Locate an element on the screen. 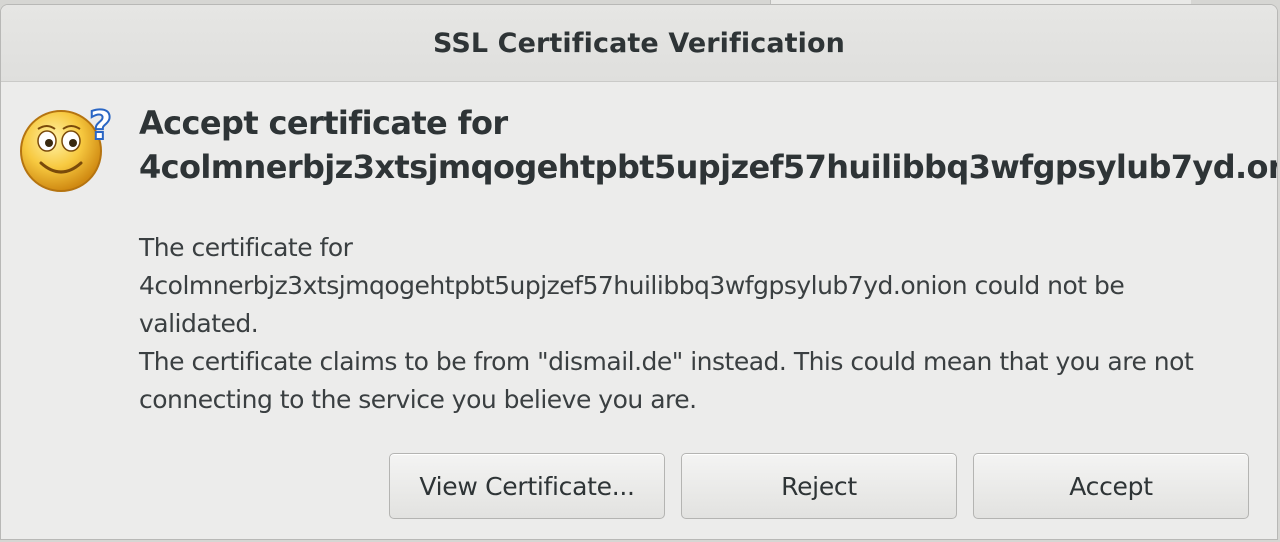 The image size is (1280, 542). dialog-title: SSL Certificate Verification is located at coordinates (639, 43).